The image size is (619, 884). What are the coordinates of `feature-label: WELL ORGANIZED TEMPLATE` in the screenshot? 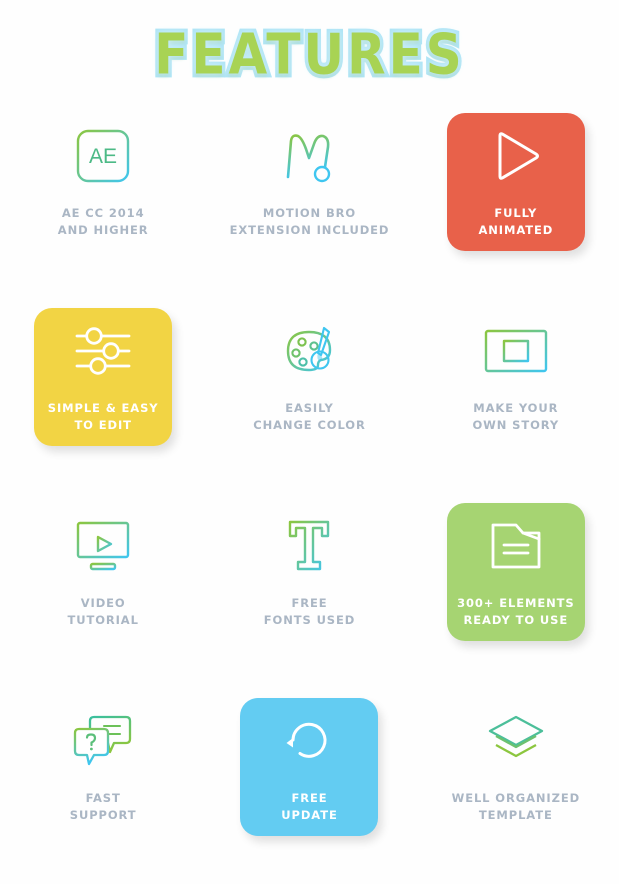 It's located at (516, 807).